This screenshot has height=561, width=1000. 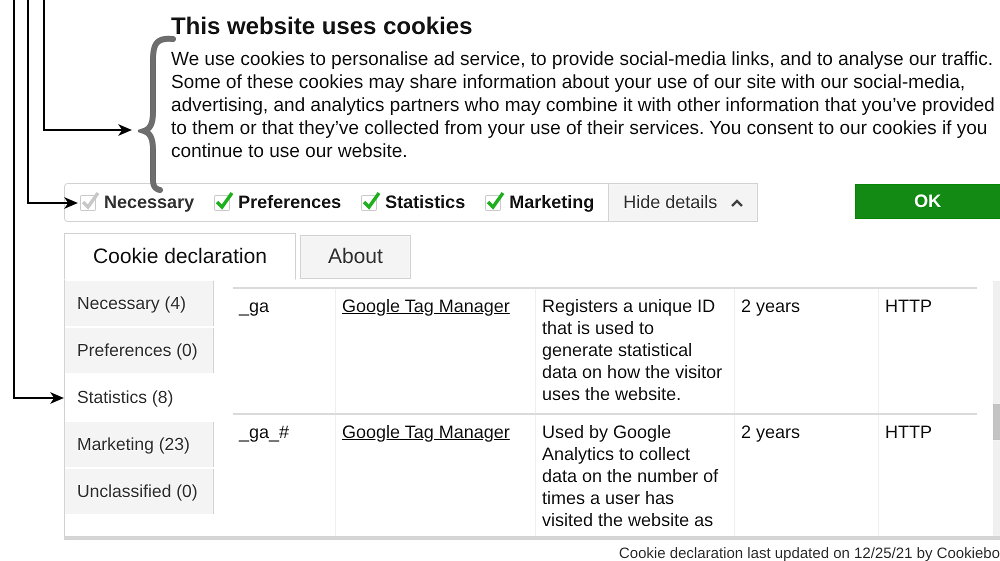 I want to click on tab: Cookie declaration, so click(x=180, y=256).